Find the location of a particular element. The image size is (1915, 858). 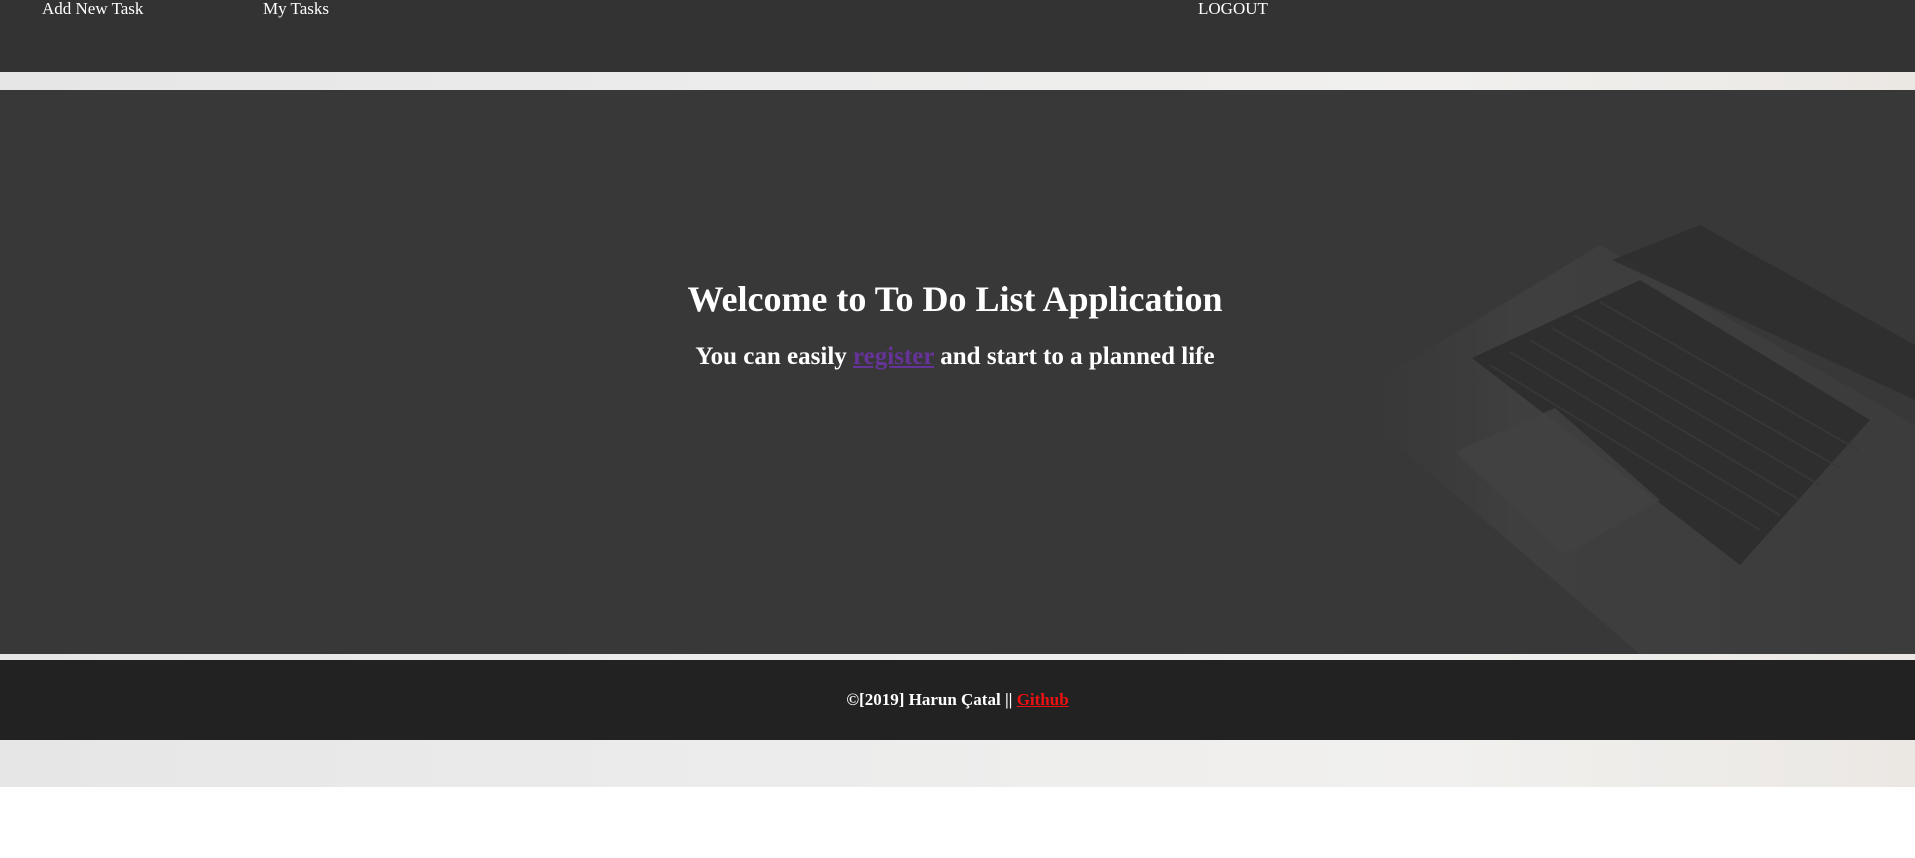

footer-text: ©[2019] Harun Çatal || Github is located at coordinates (957, 700).